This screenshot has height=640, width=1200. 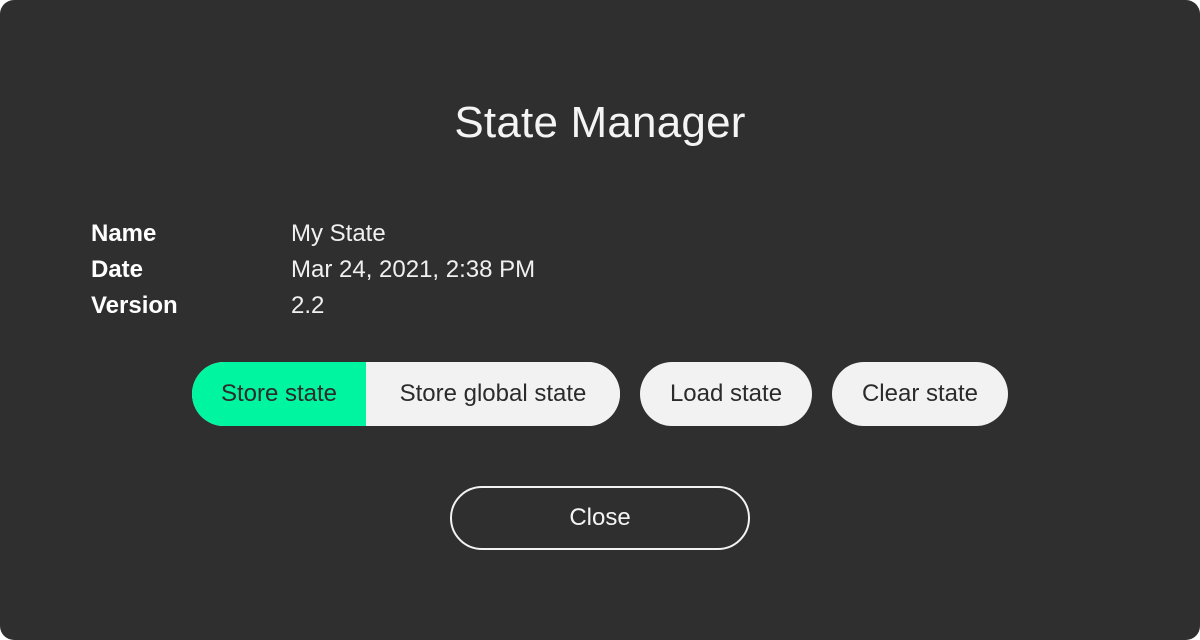 I want to click on info-row-name: Name My State, so click(x=313, y=234).